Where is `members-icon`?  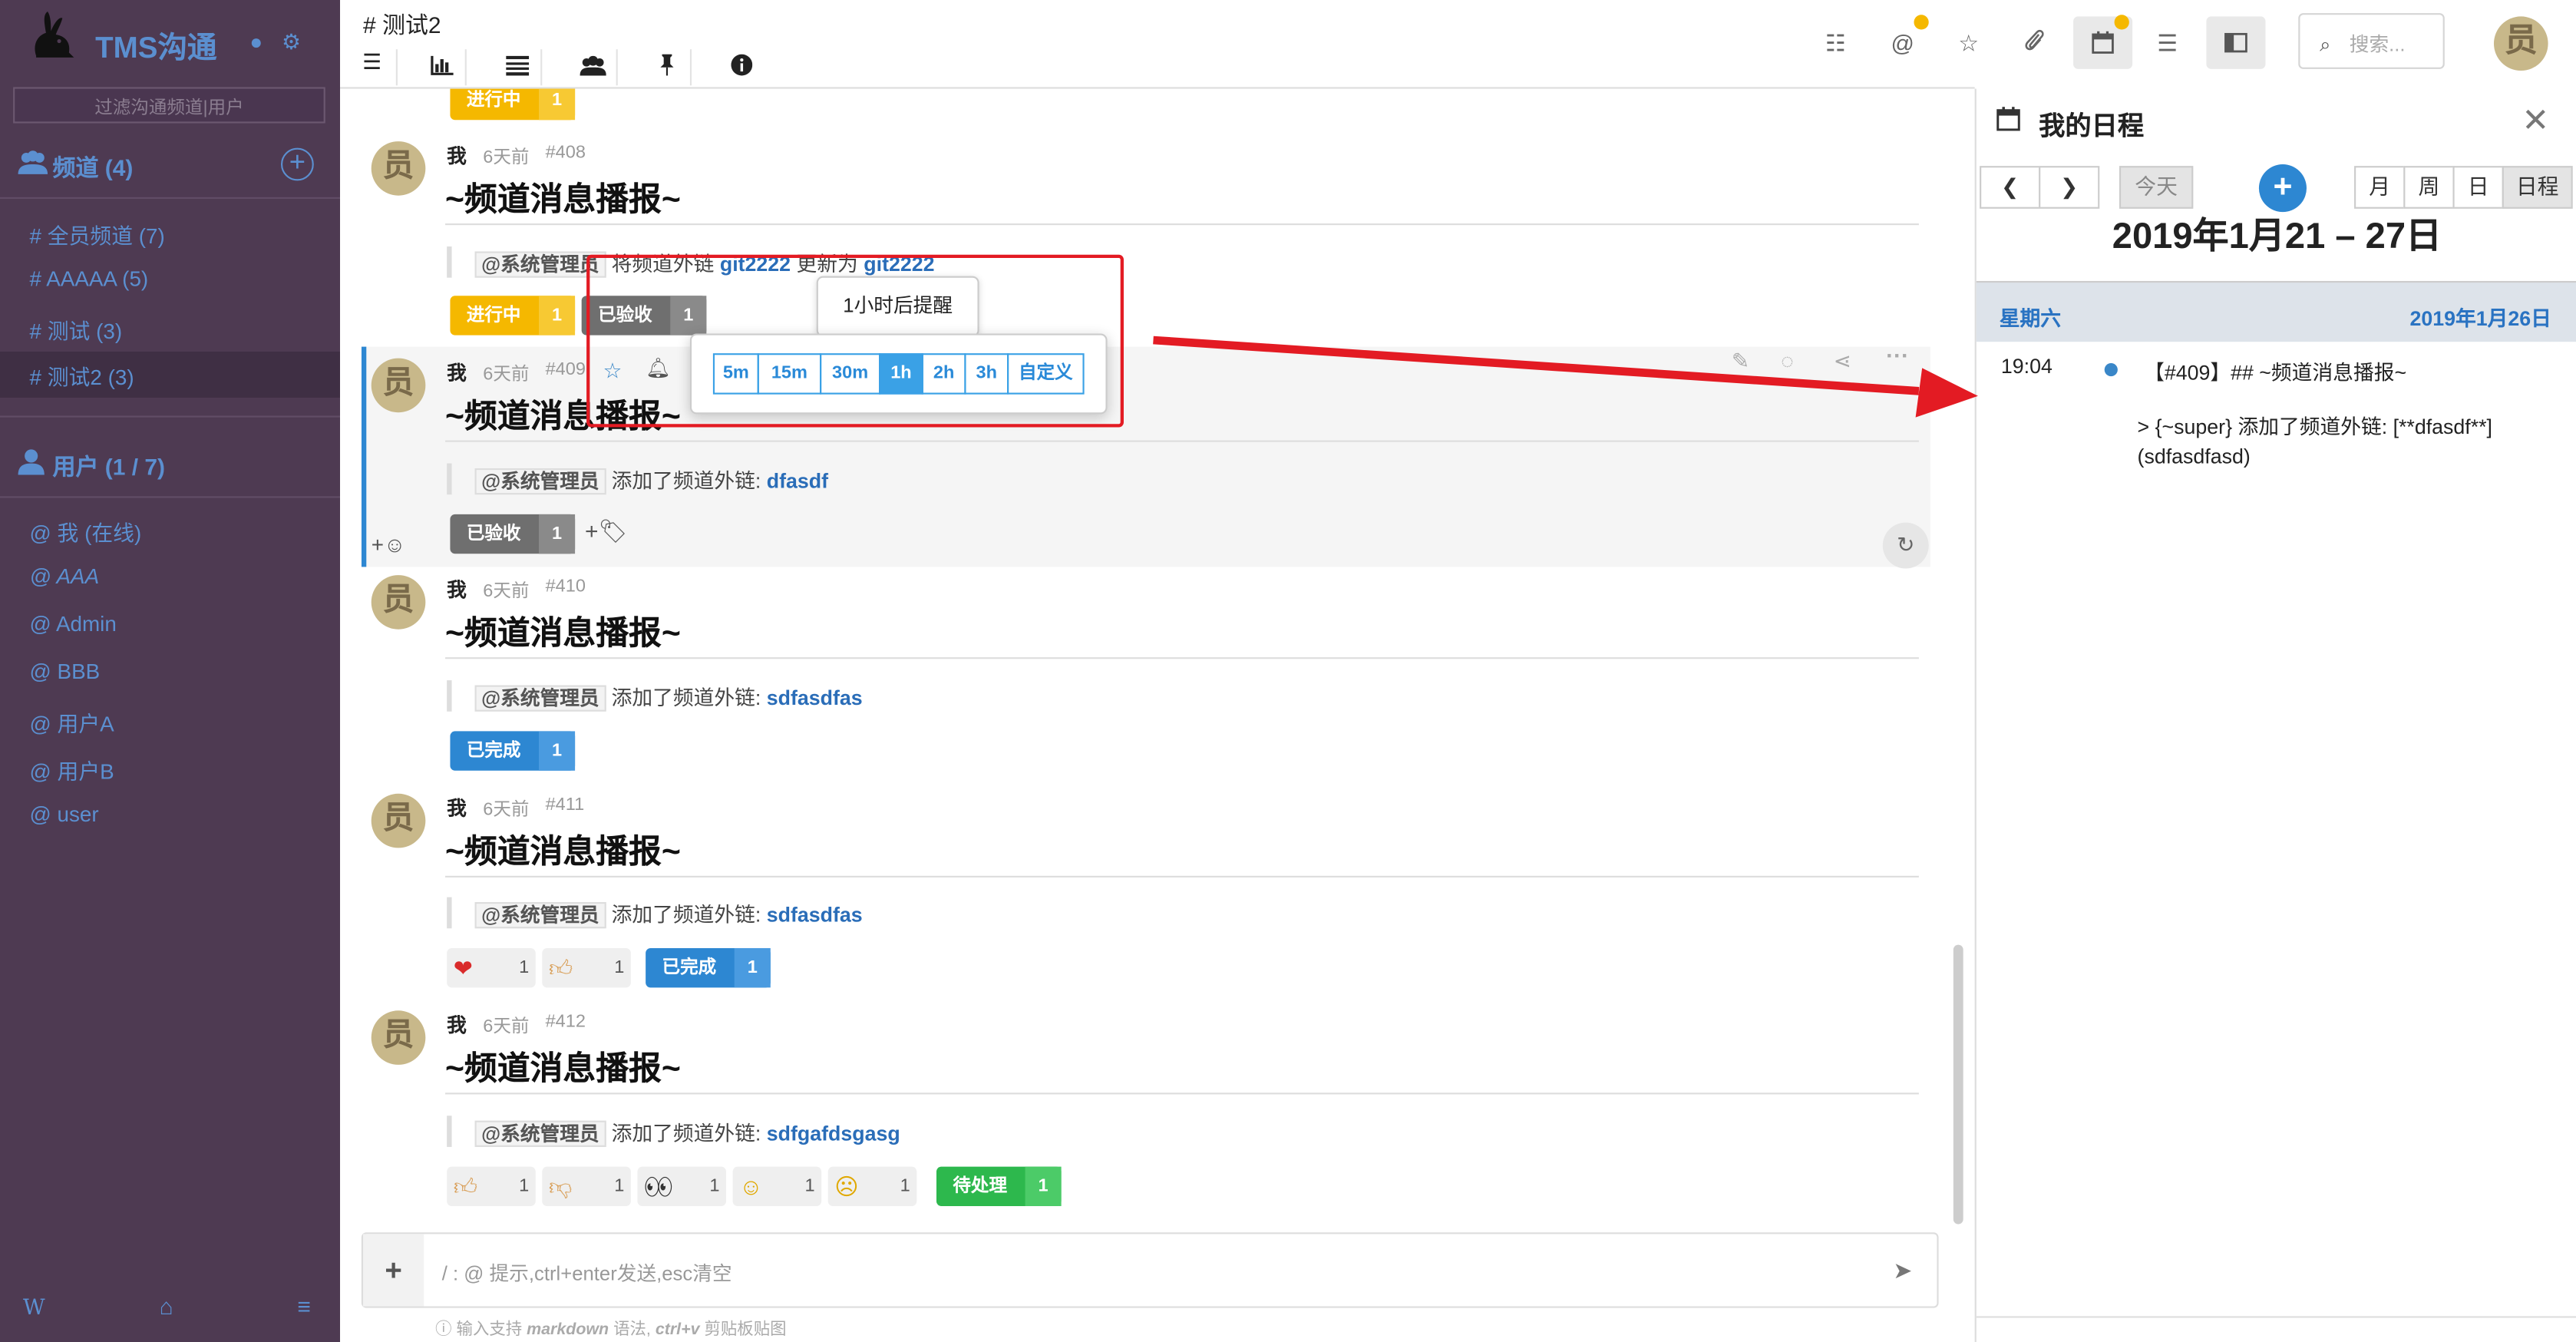 members-icon is located at coordinates (593, 67).